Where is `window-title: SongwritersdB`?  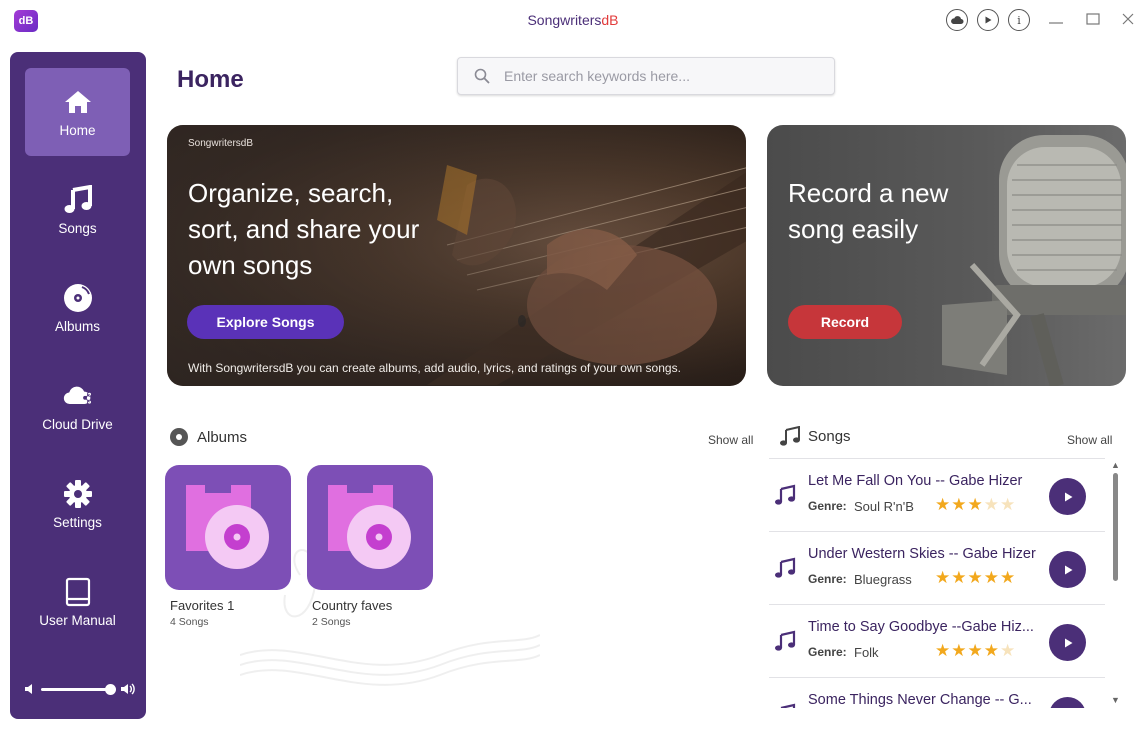 window-title: SongwritersdB is located at coordinates (573, 20).